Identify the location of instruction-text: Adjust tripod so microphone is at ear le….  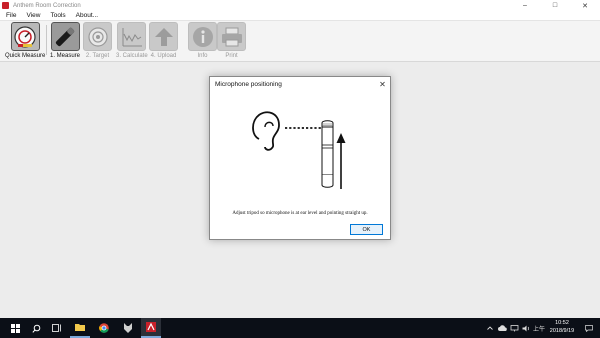
(300, 213).